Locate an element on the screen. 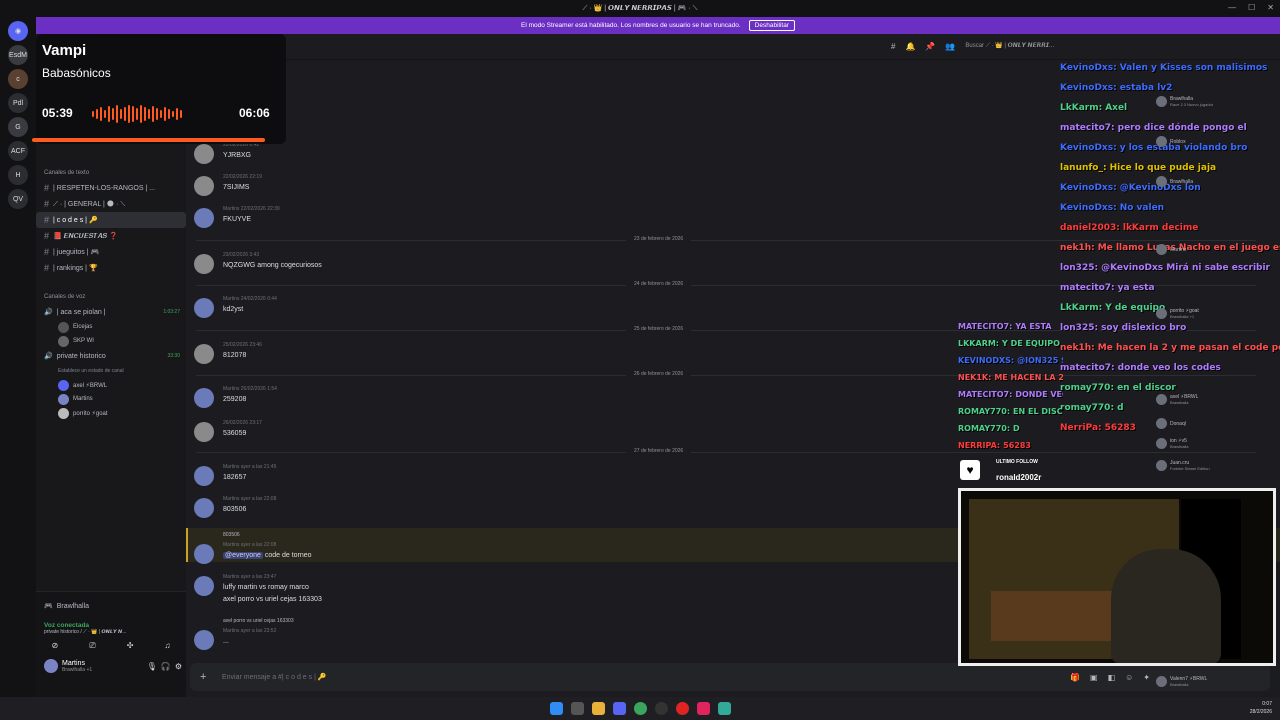 The width and height of the screenshot is (1280, 720). discord-home-icon: ◉ is located at coordinates (18, 31).